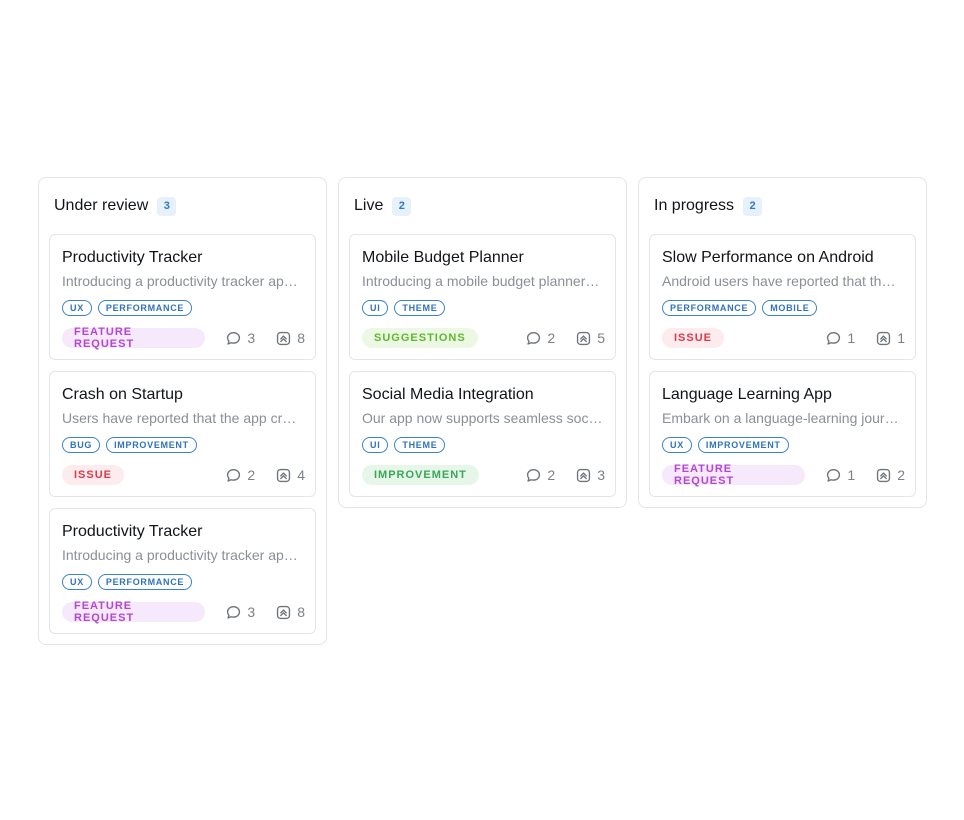 The height and width of the screenshot is (820, 964). What do you see at coordinates (448, 394) in the screenshot?
I see `card-title: Social Media Integration` at bounding box center [448, 394].